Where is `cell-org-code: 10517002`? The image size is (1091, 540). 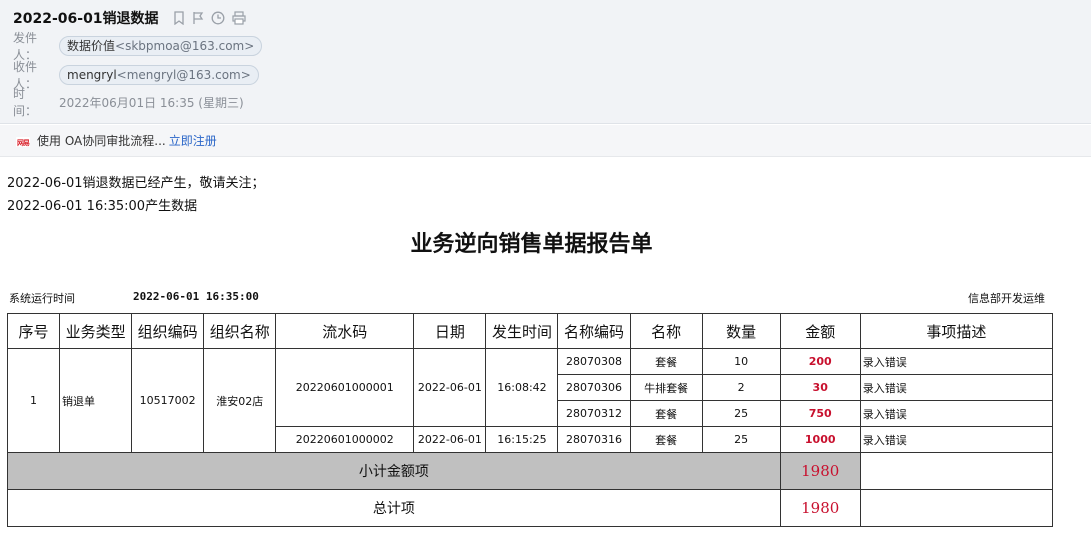 cell-org-code: 10517002 is located at coordinates (168, 400).